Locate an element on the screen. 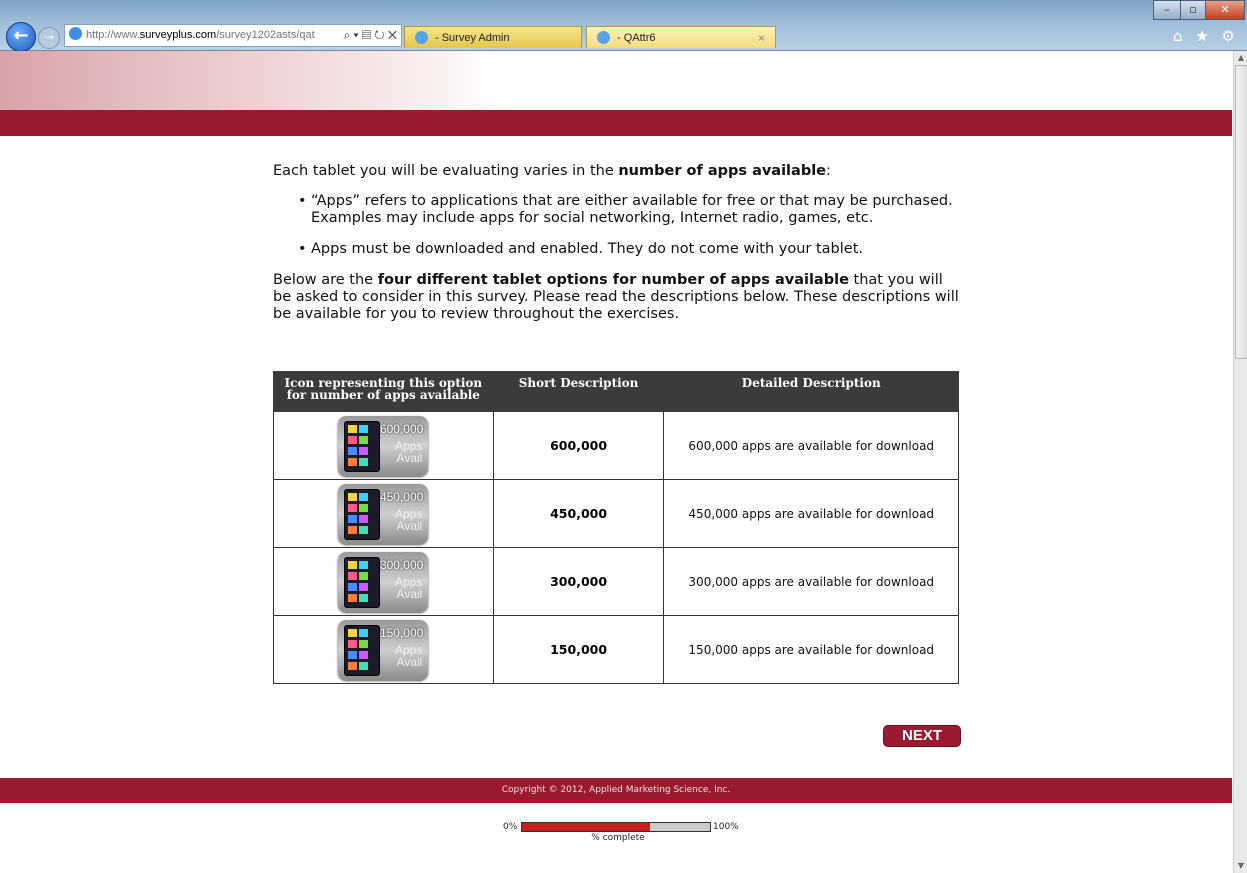 Image resolution: width=1247 pixels, height=873 pixels. tab-qattr6: - QAttr6 × is located at coordinates (681, 37).